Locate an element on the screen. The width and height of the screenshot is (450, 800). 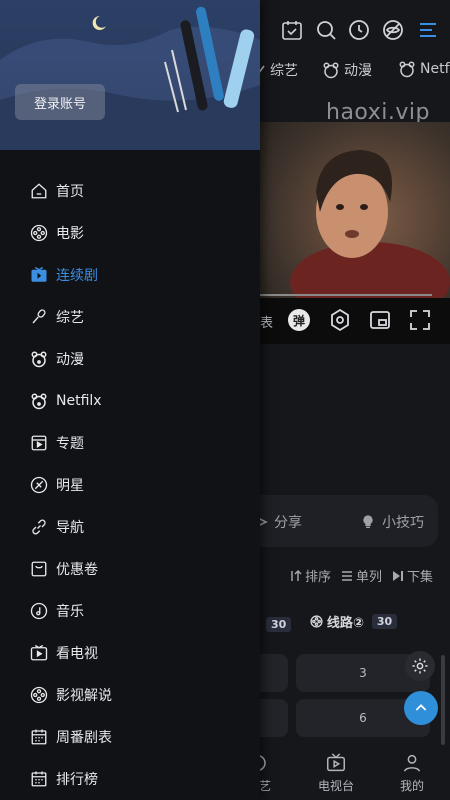
scrollbar is located at coordinates (443, 700).